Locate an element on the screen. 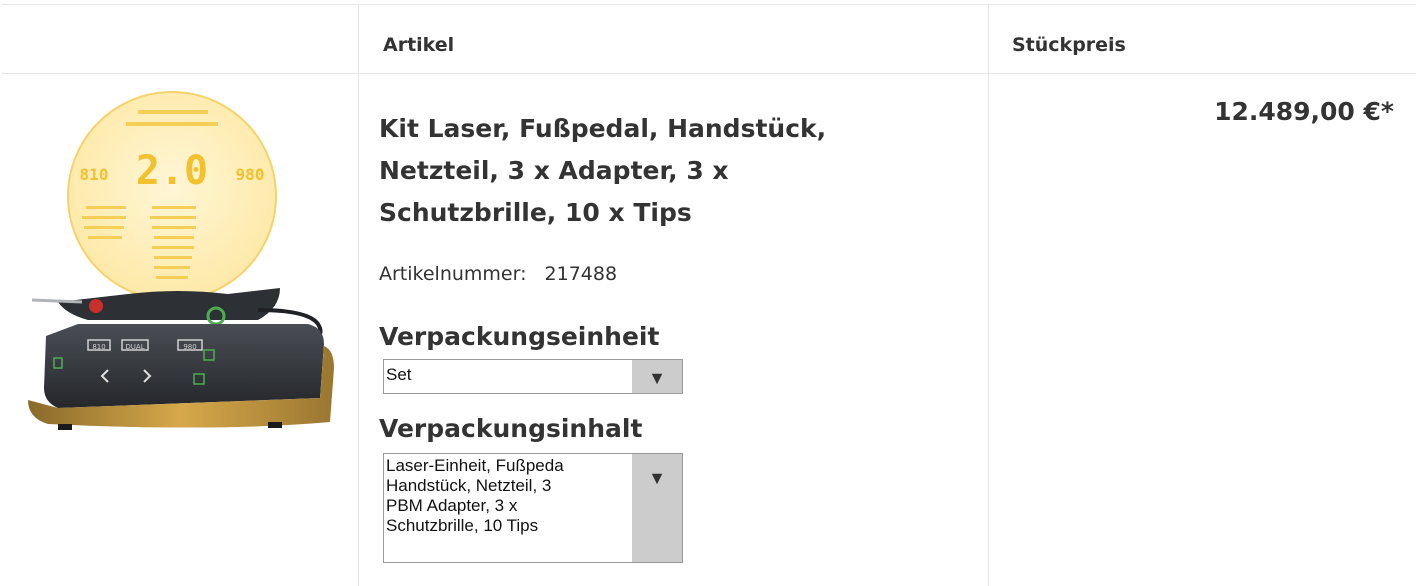  product-title-line: Kit Laser, Fußpedal, Handstück, is located at coordinates (603, 128).